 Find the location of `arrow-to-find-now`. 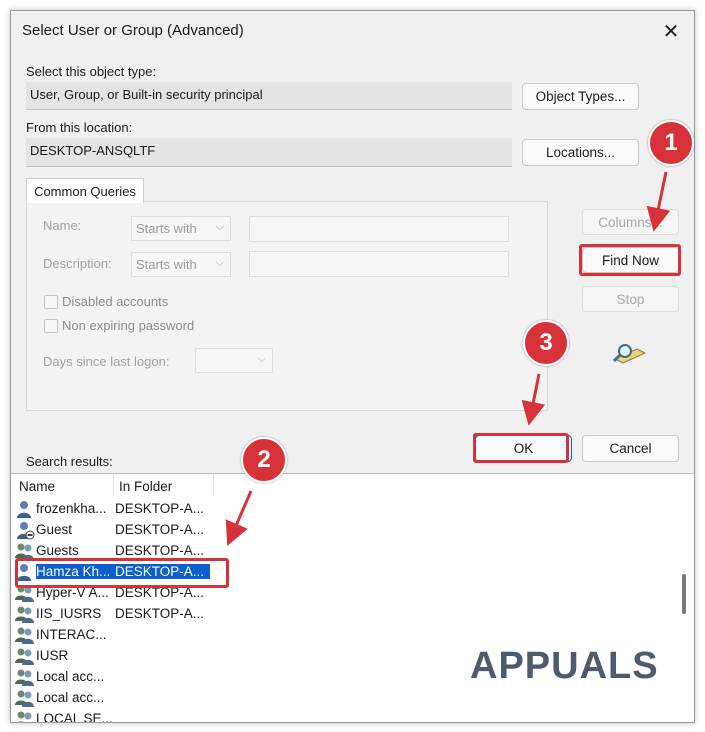

arrow-to-find-now is located at coordinates (658, 201).